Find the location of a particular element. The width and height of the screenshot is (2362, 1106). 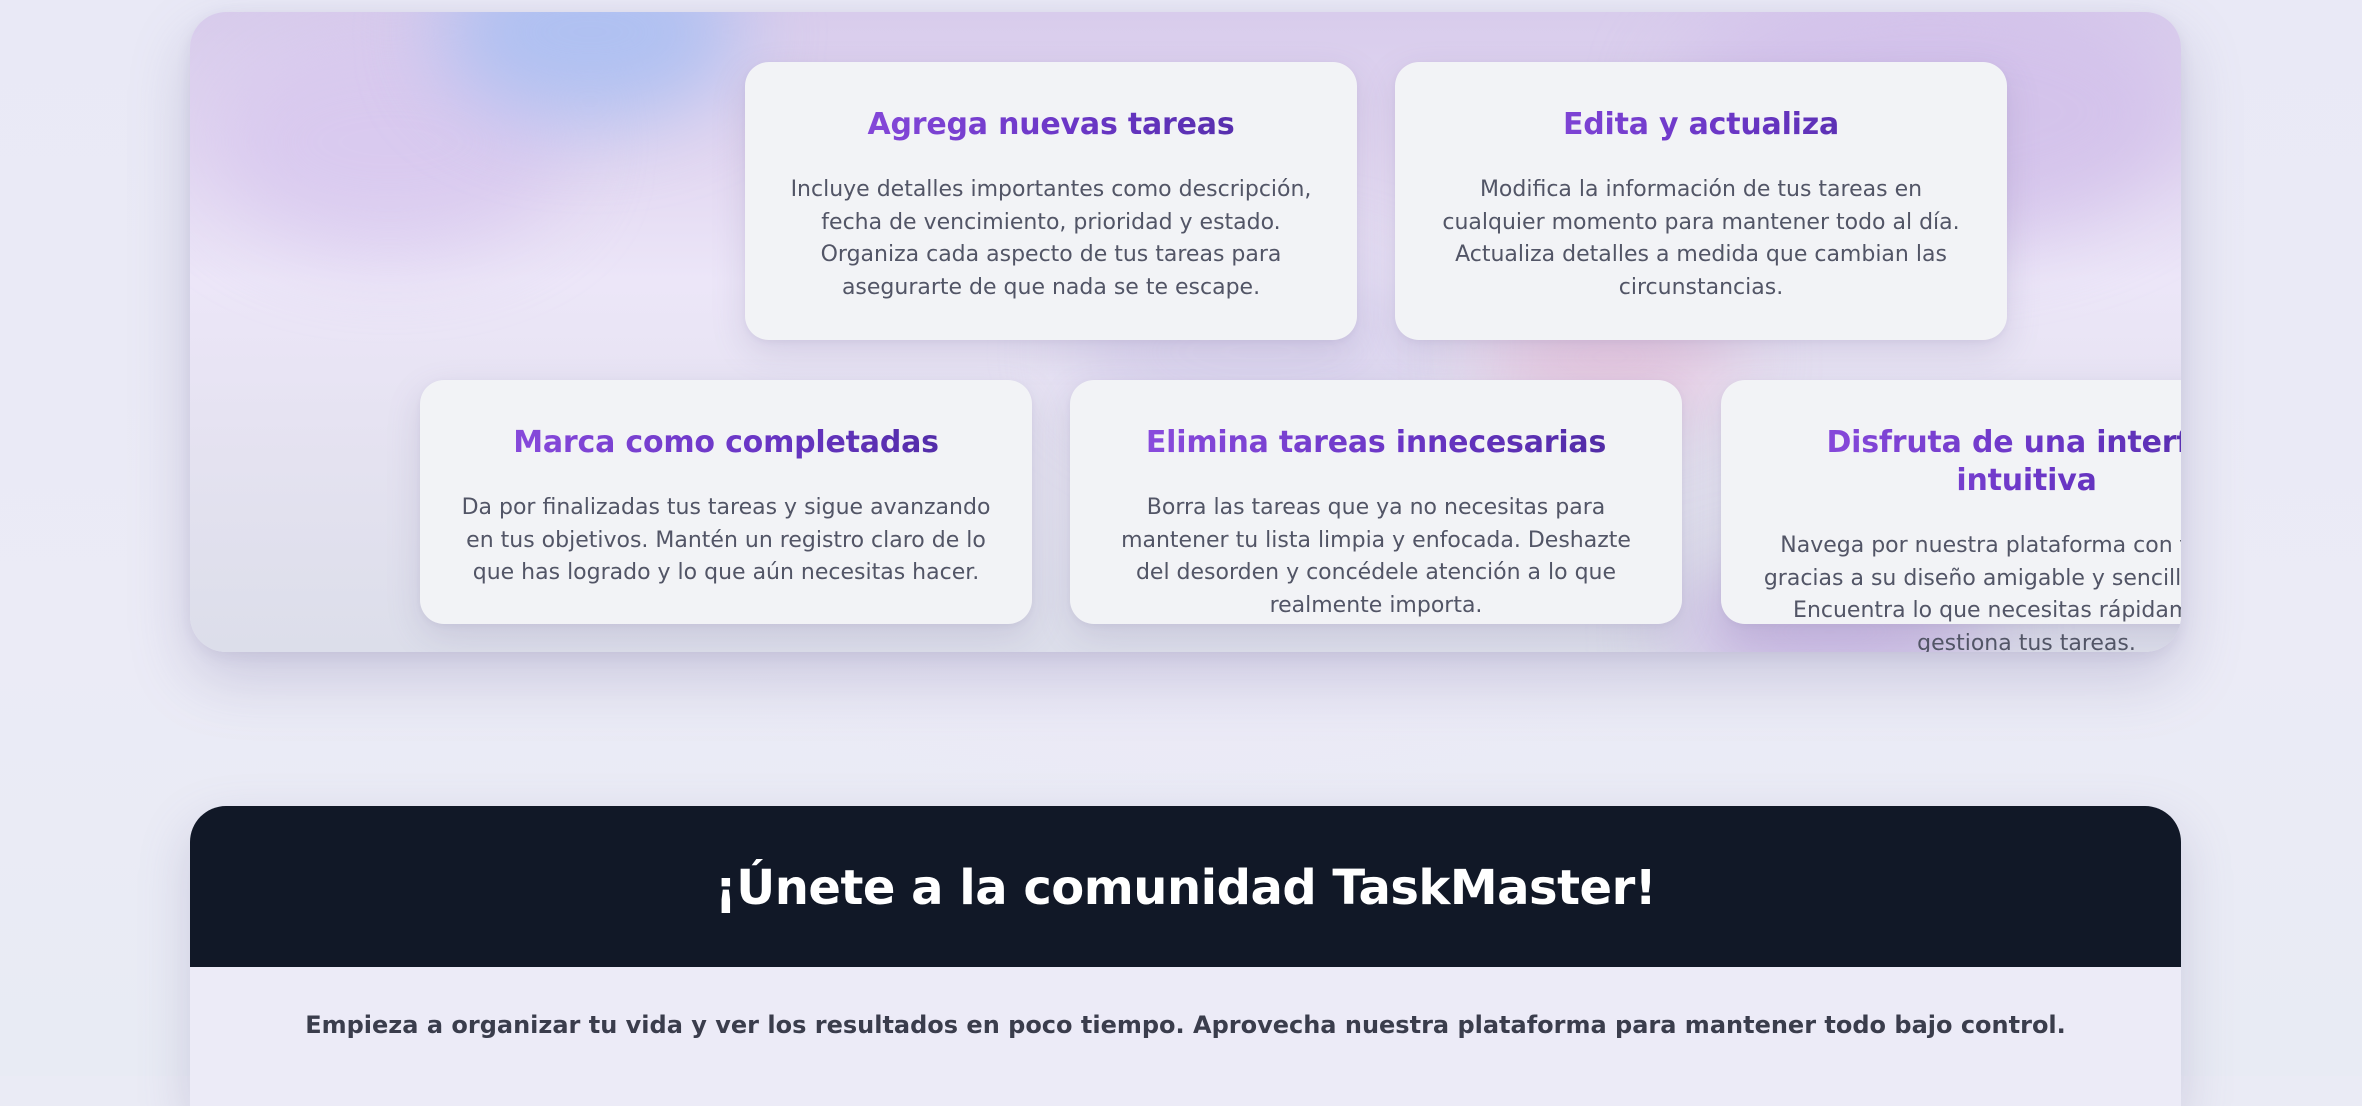

community-header: ¡Únete a la comunidad TaskMaster! is located at coordinates (1185, 886).